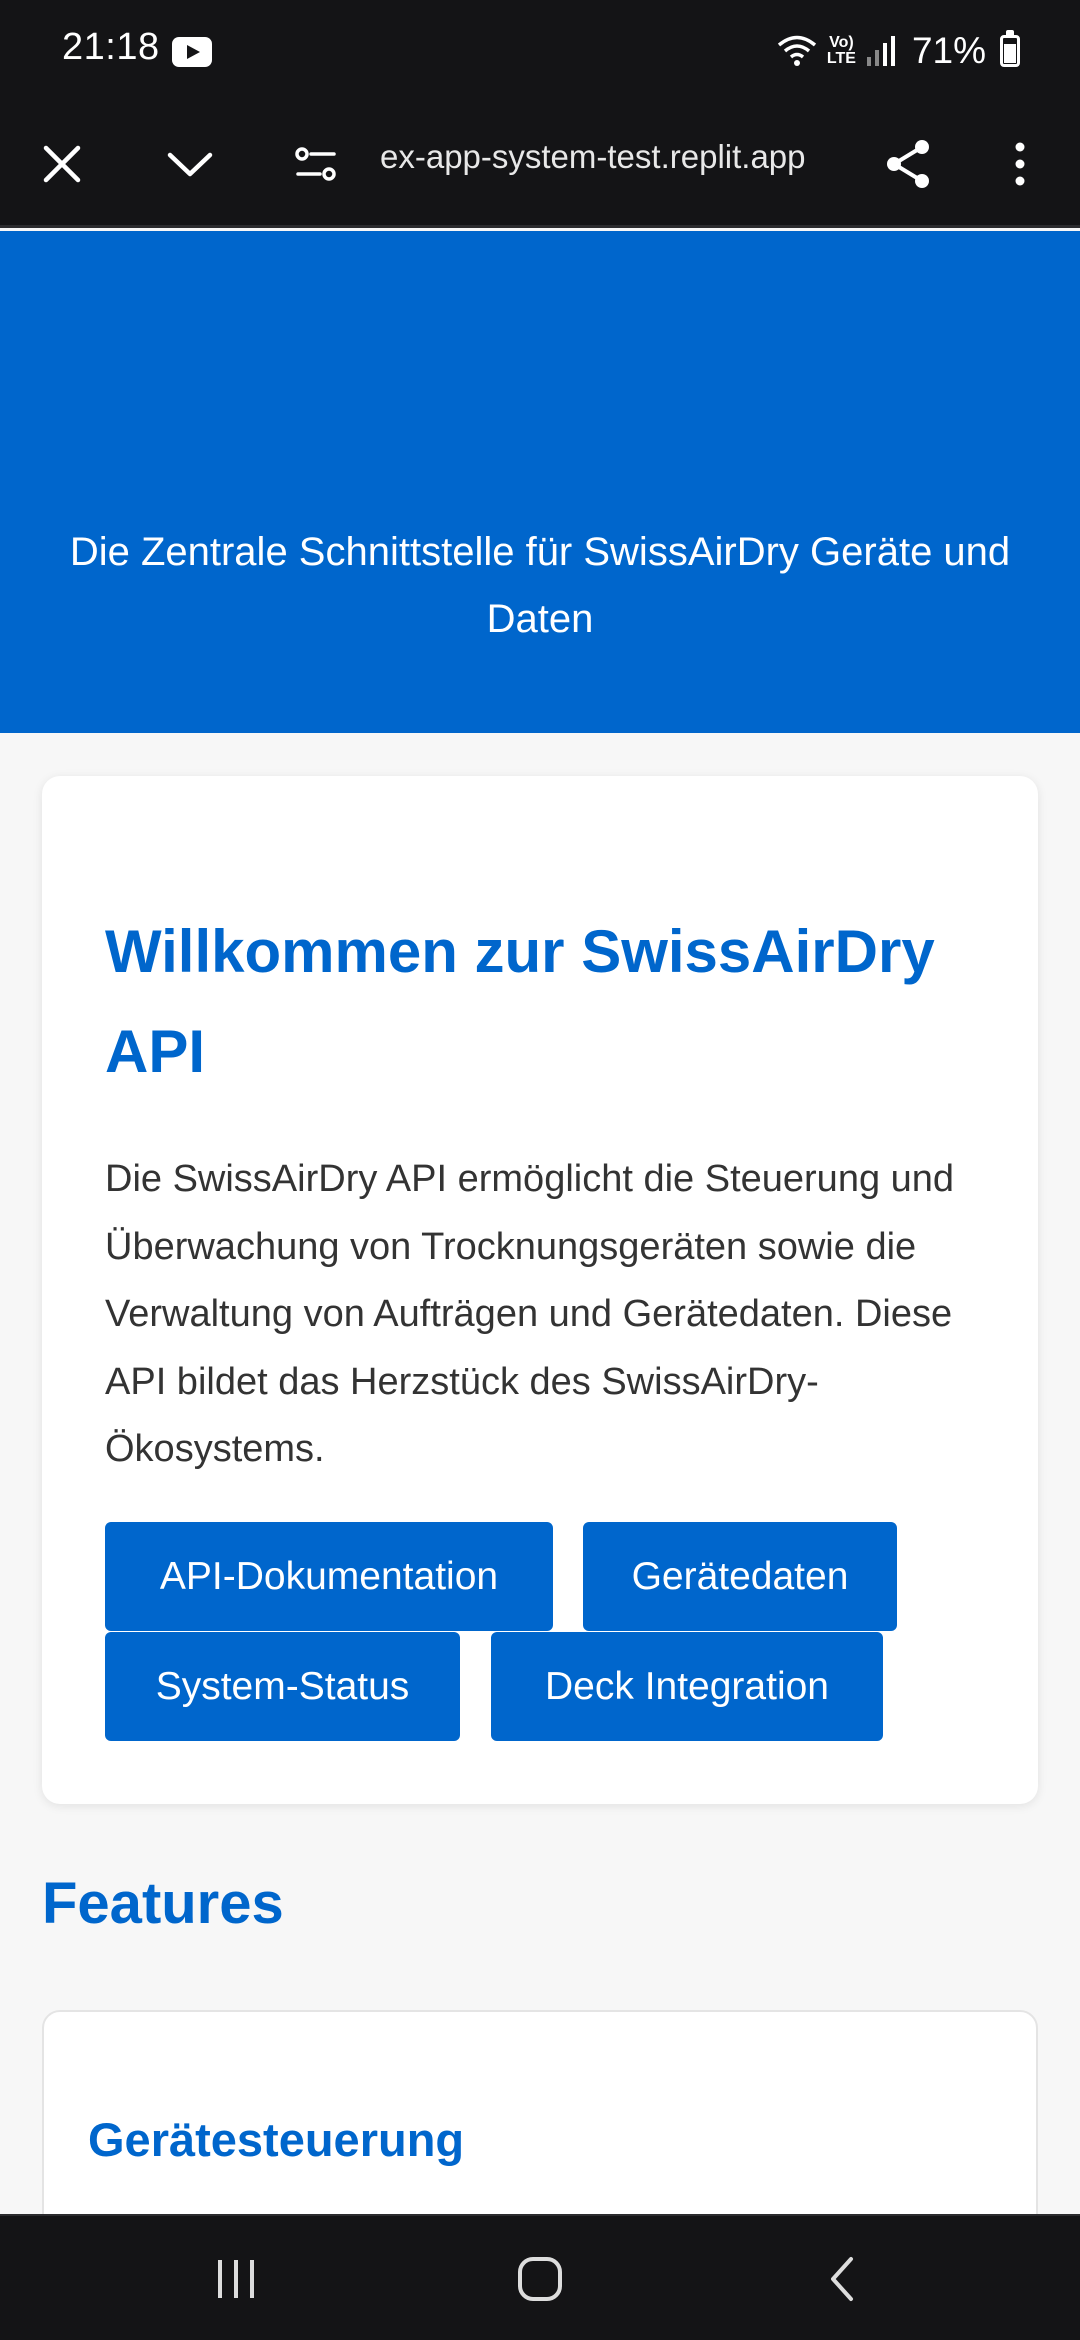  I want to click on battery-icon, so click(1010, 48).